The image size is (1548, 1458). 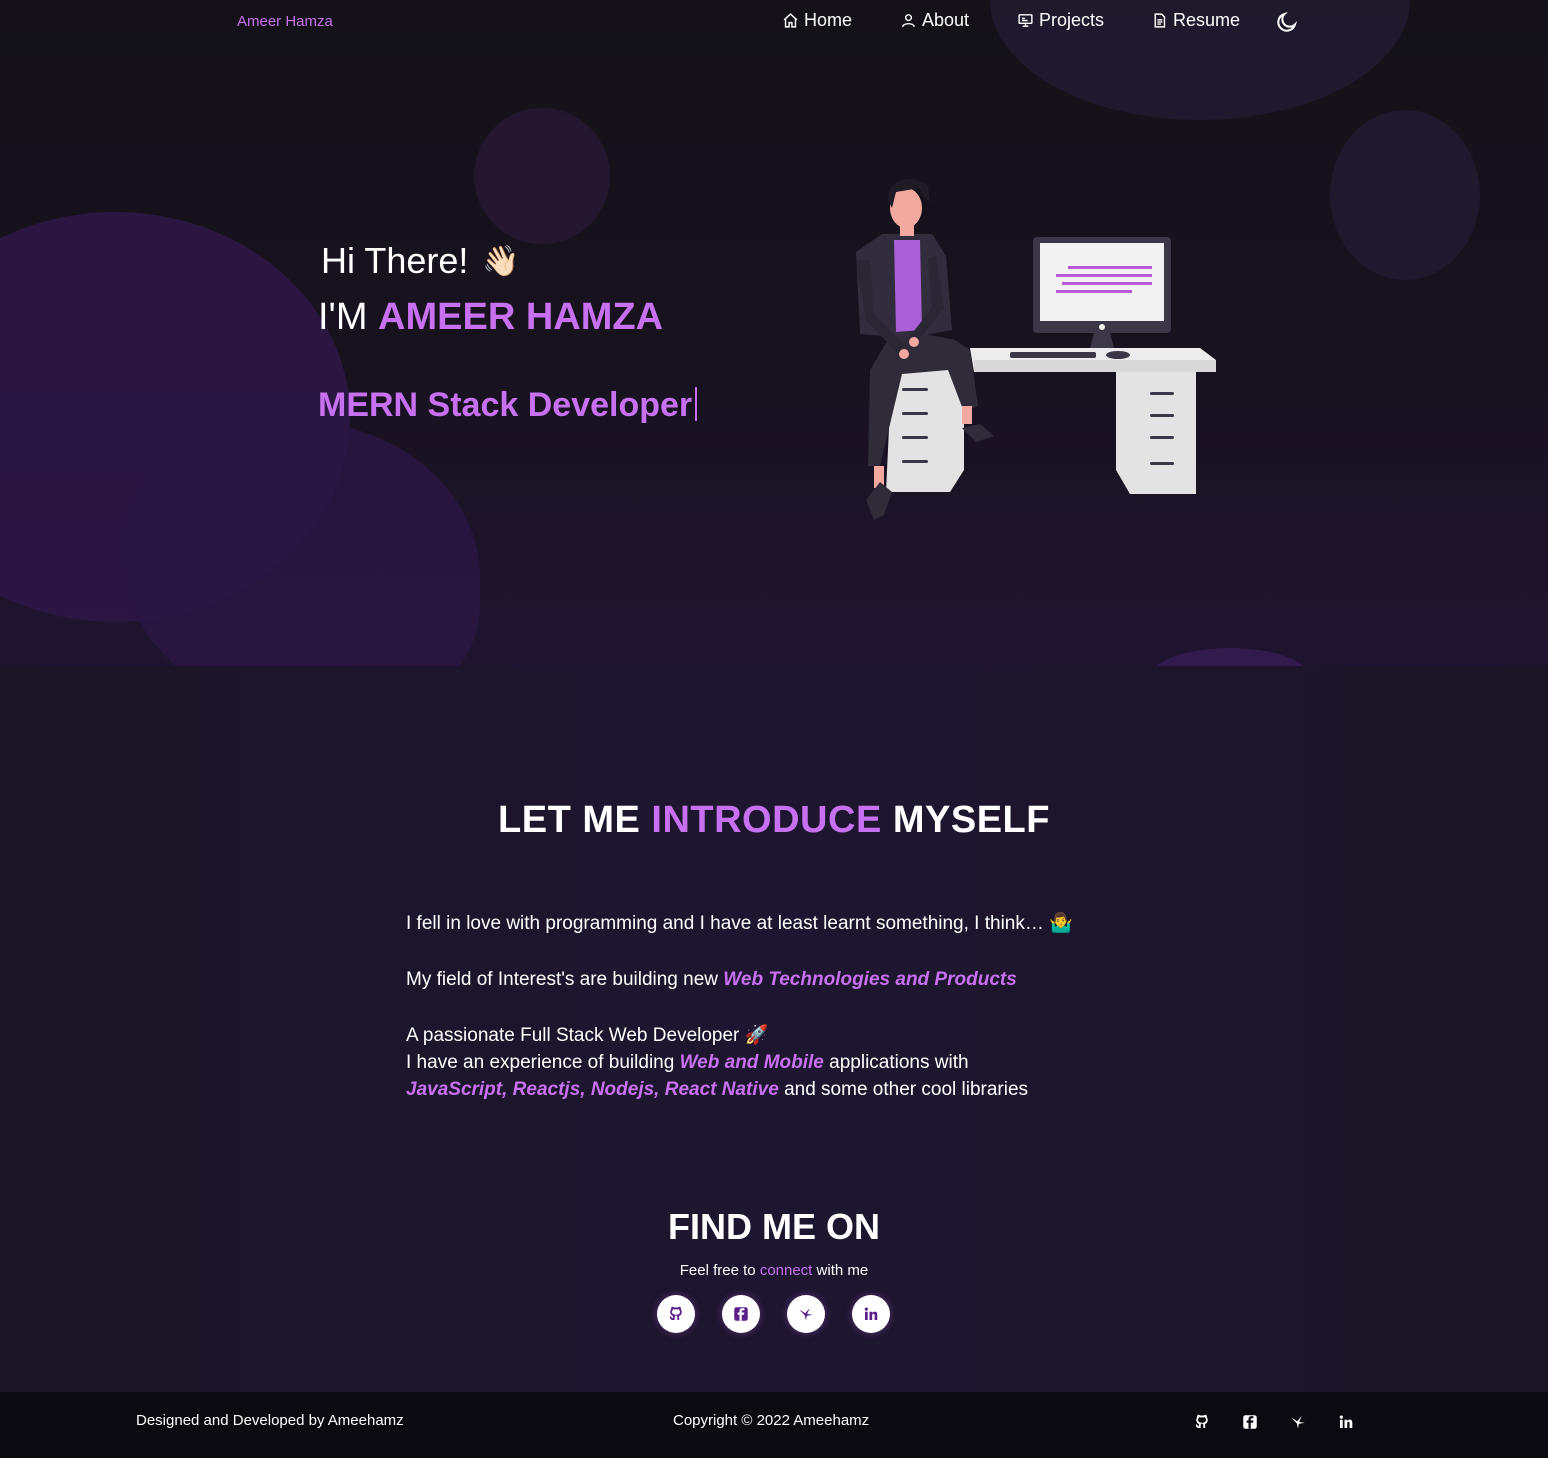 What do you see at coordinates (899, 1062) in the screenshot?
I see `about-p3-line2b: applications with` at bounding box center [899, 1062].